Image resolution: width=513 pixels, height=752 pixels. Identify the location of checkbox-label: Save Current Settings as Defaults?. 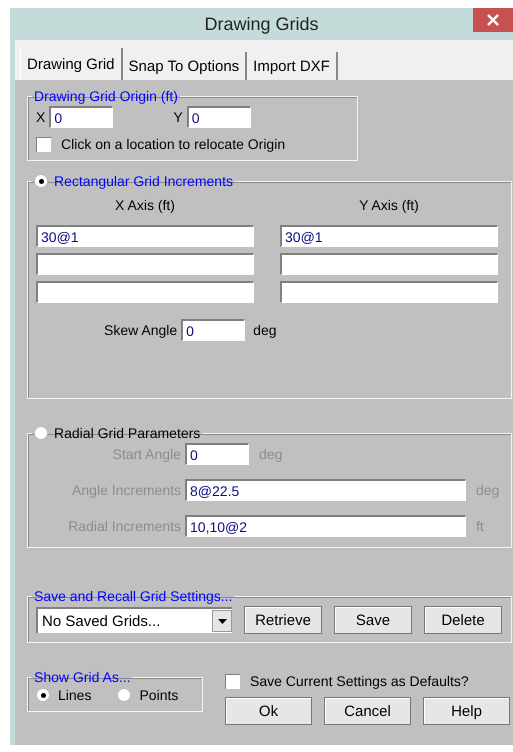
(359, 681).